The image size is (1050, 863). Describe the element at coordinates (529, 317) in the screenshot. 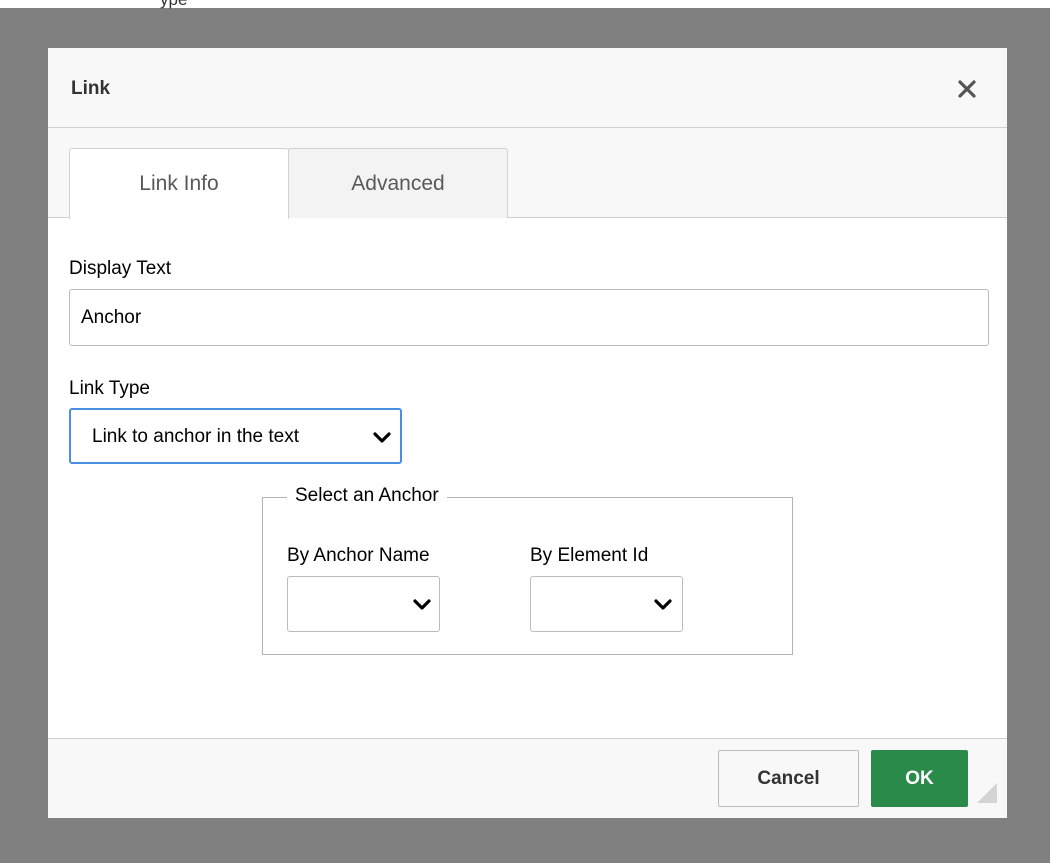

I see `display-text-input` at that location.